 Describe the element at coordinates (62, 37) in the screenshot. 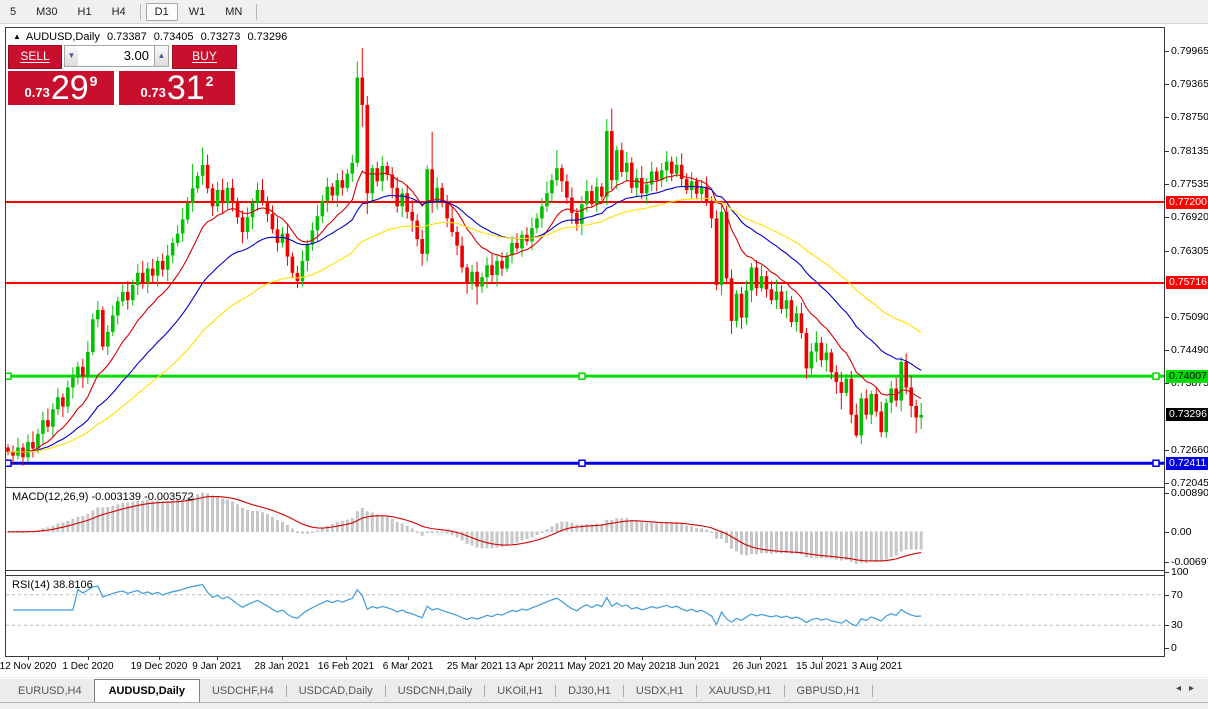

I see `chart-symbol-label: AUDUSD,Daily` at that location.